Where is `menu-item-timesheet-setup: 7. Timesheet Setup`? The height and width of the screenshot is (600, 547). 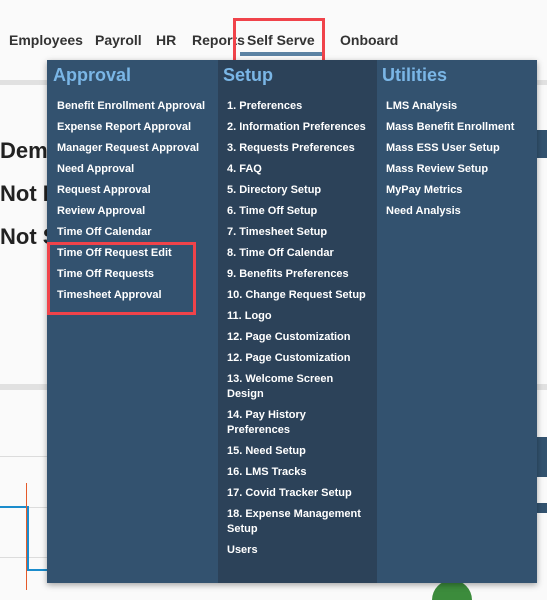 menu-item-timesheet-setup: 7. Timesheet Setup is located at coordinates (297, 232).